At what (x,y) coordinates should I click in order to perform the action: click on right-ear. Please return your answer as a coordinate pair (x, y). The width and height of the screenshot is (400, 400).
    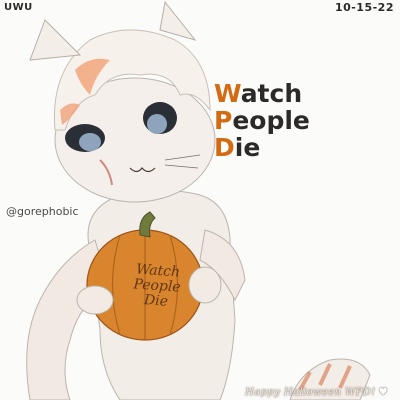
    Looking at the image, I should click on (178, 20).